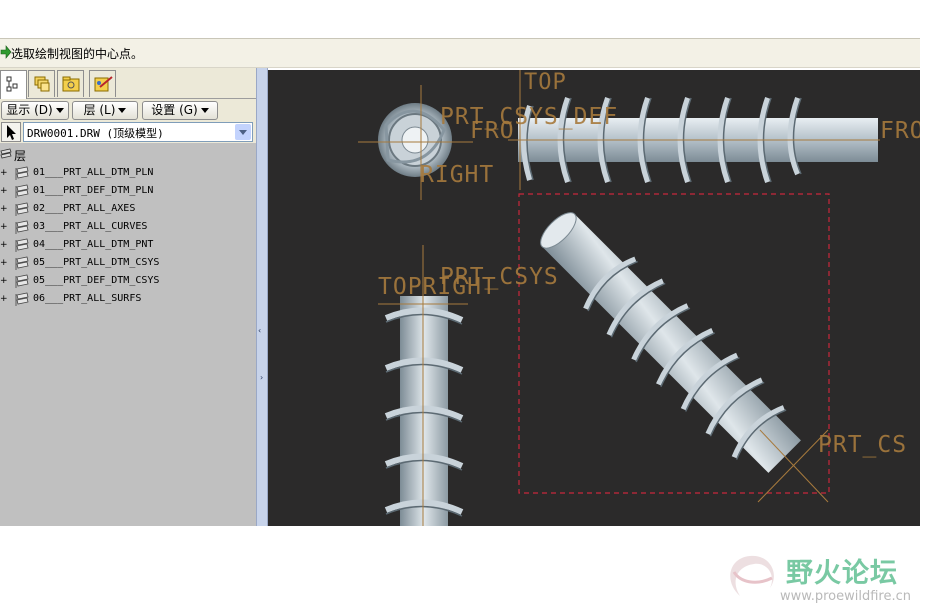  I want to click on pointer-icon, so click(11, 132).